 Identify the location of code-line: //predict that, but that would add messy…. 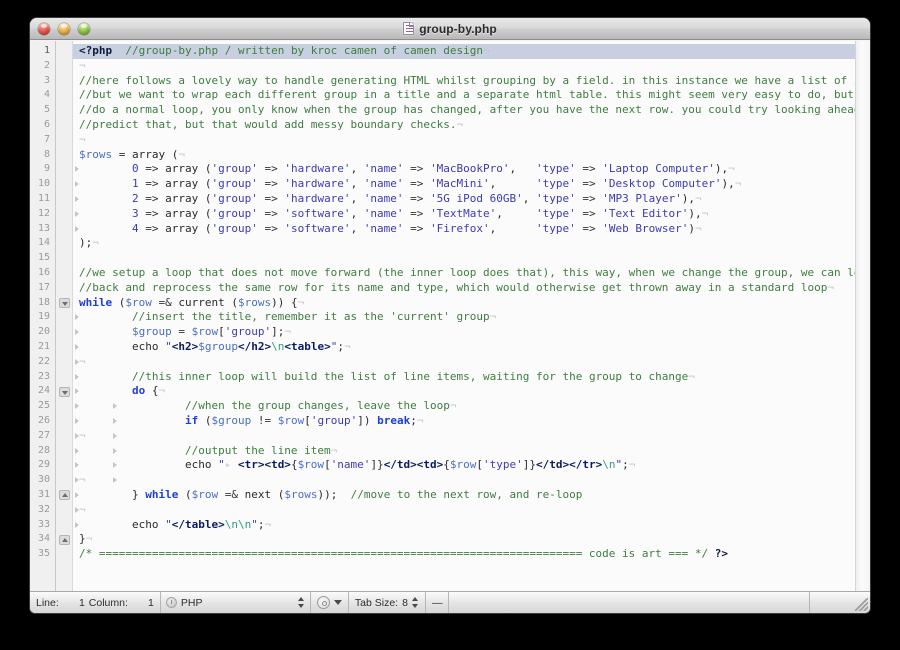
(464, 125).